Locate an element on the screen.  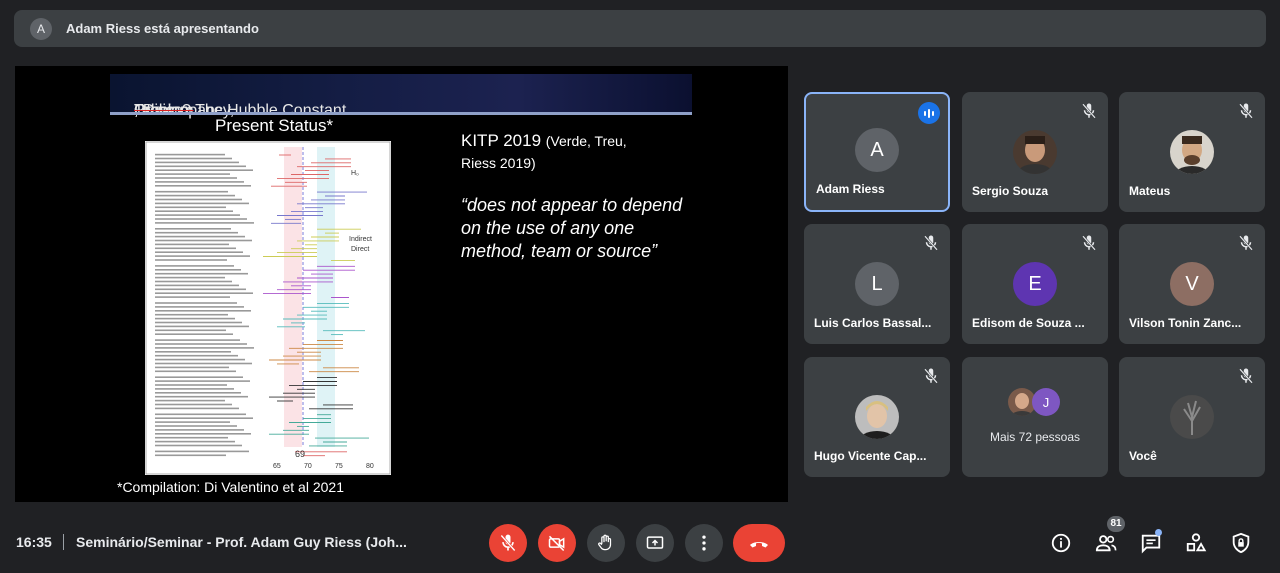
toggle-camera-button is located at coordinates (557, 543).